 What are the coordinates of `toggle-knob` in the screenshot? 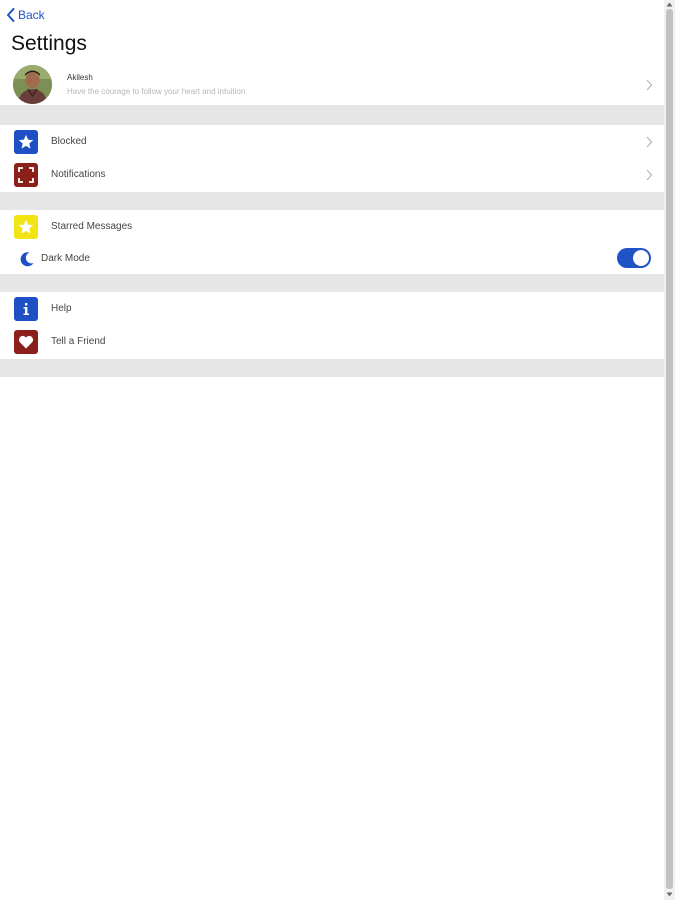 It's located at (641, 258).